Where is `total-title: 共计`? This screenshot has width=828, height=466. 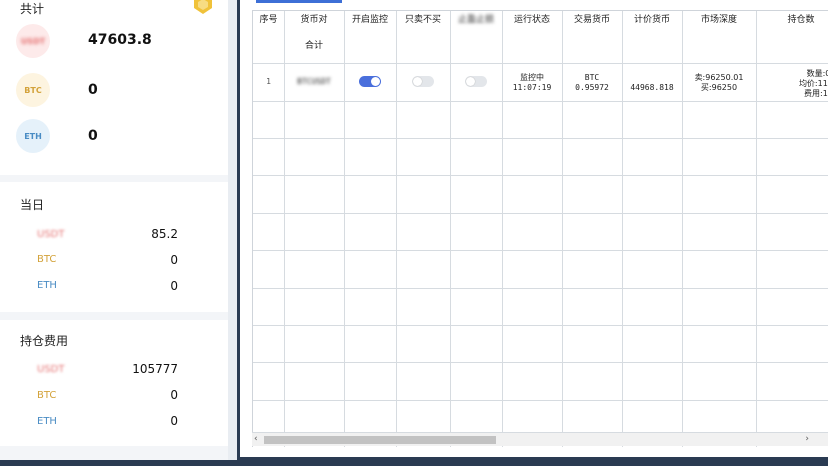 total-title: 共计 is located at coordinates (32, 9).